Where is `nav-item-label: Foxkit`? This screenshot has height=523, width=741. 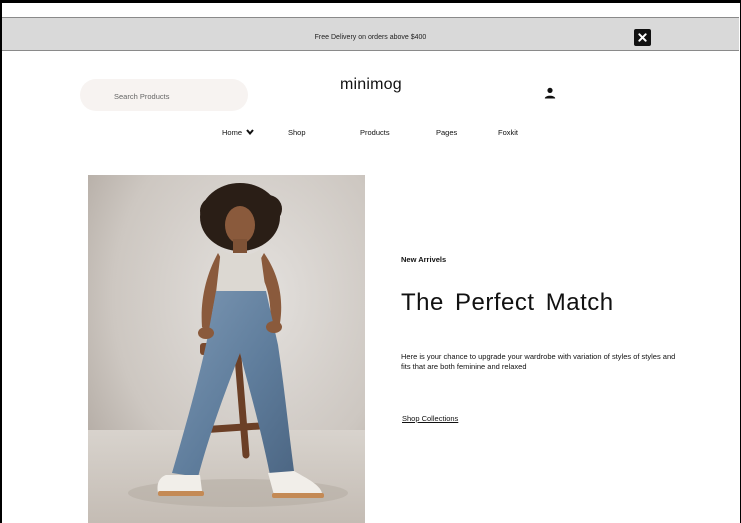 nav-item-label: Foxkit is located at coordinates (508, 132).